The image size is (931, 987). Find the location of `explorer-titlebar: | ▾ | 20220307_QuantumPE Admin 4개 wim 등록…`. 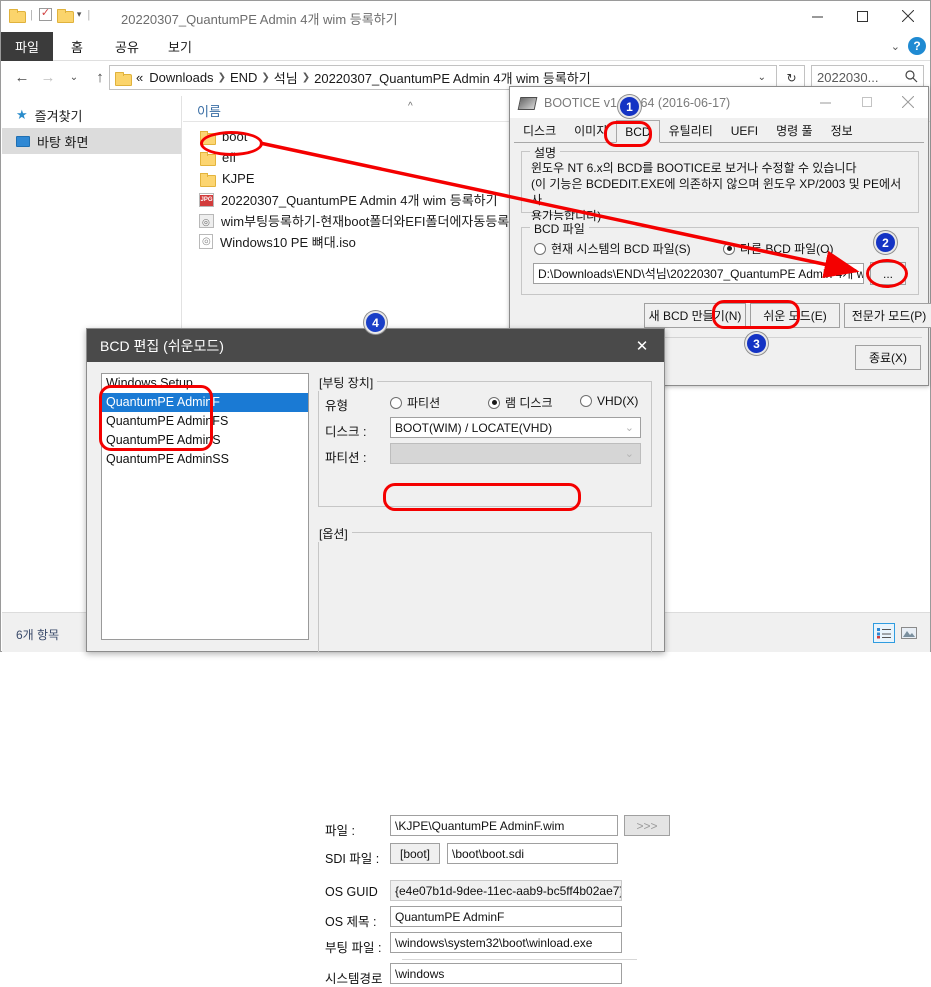

explorer-titlebar: | ▾ | 20220307_QuantumPE Admin 4개 wim 등록… is located at coordinates (465, 16).